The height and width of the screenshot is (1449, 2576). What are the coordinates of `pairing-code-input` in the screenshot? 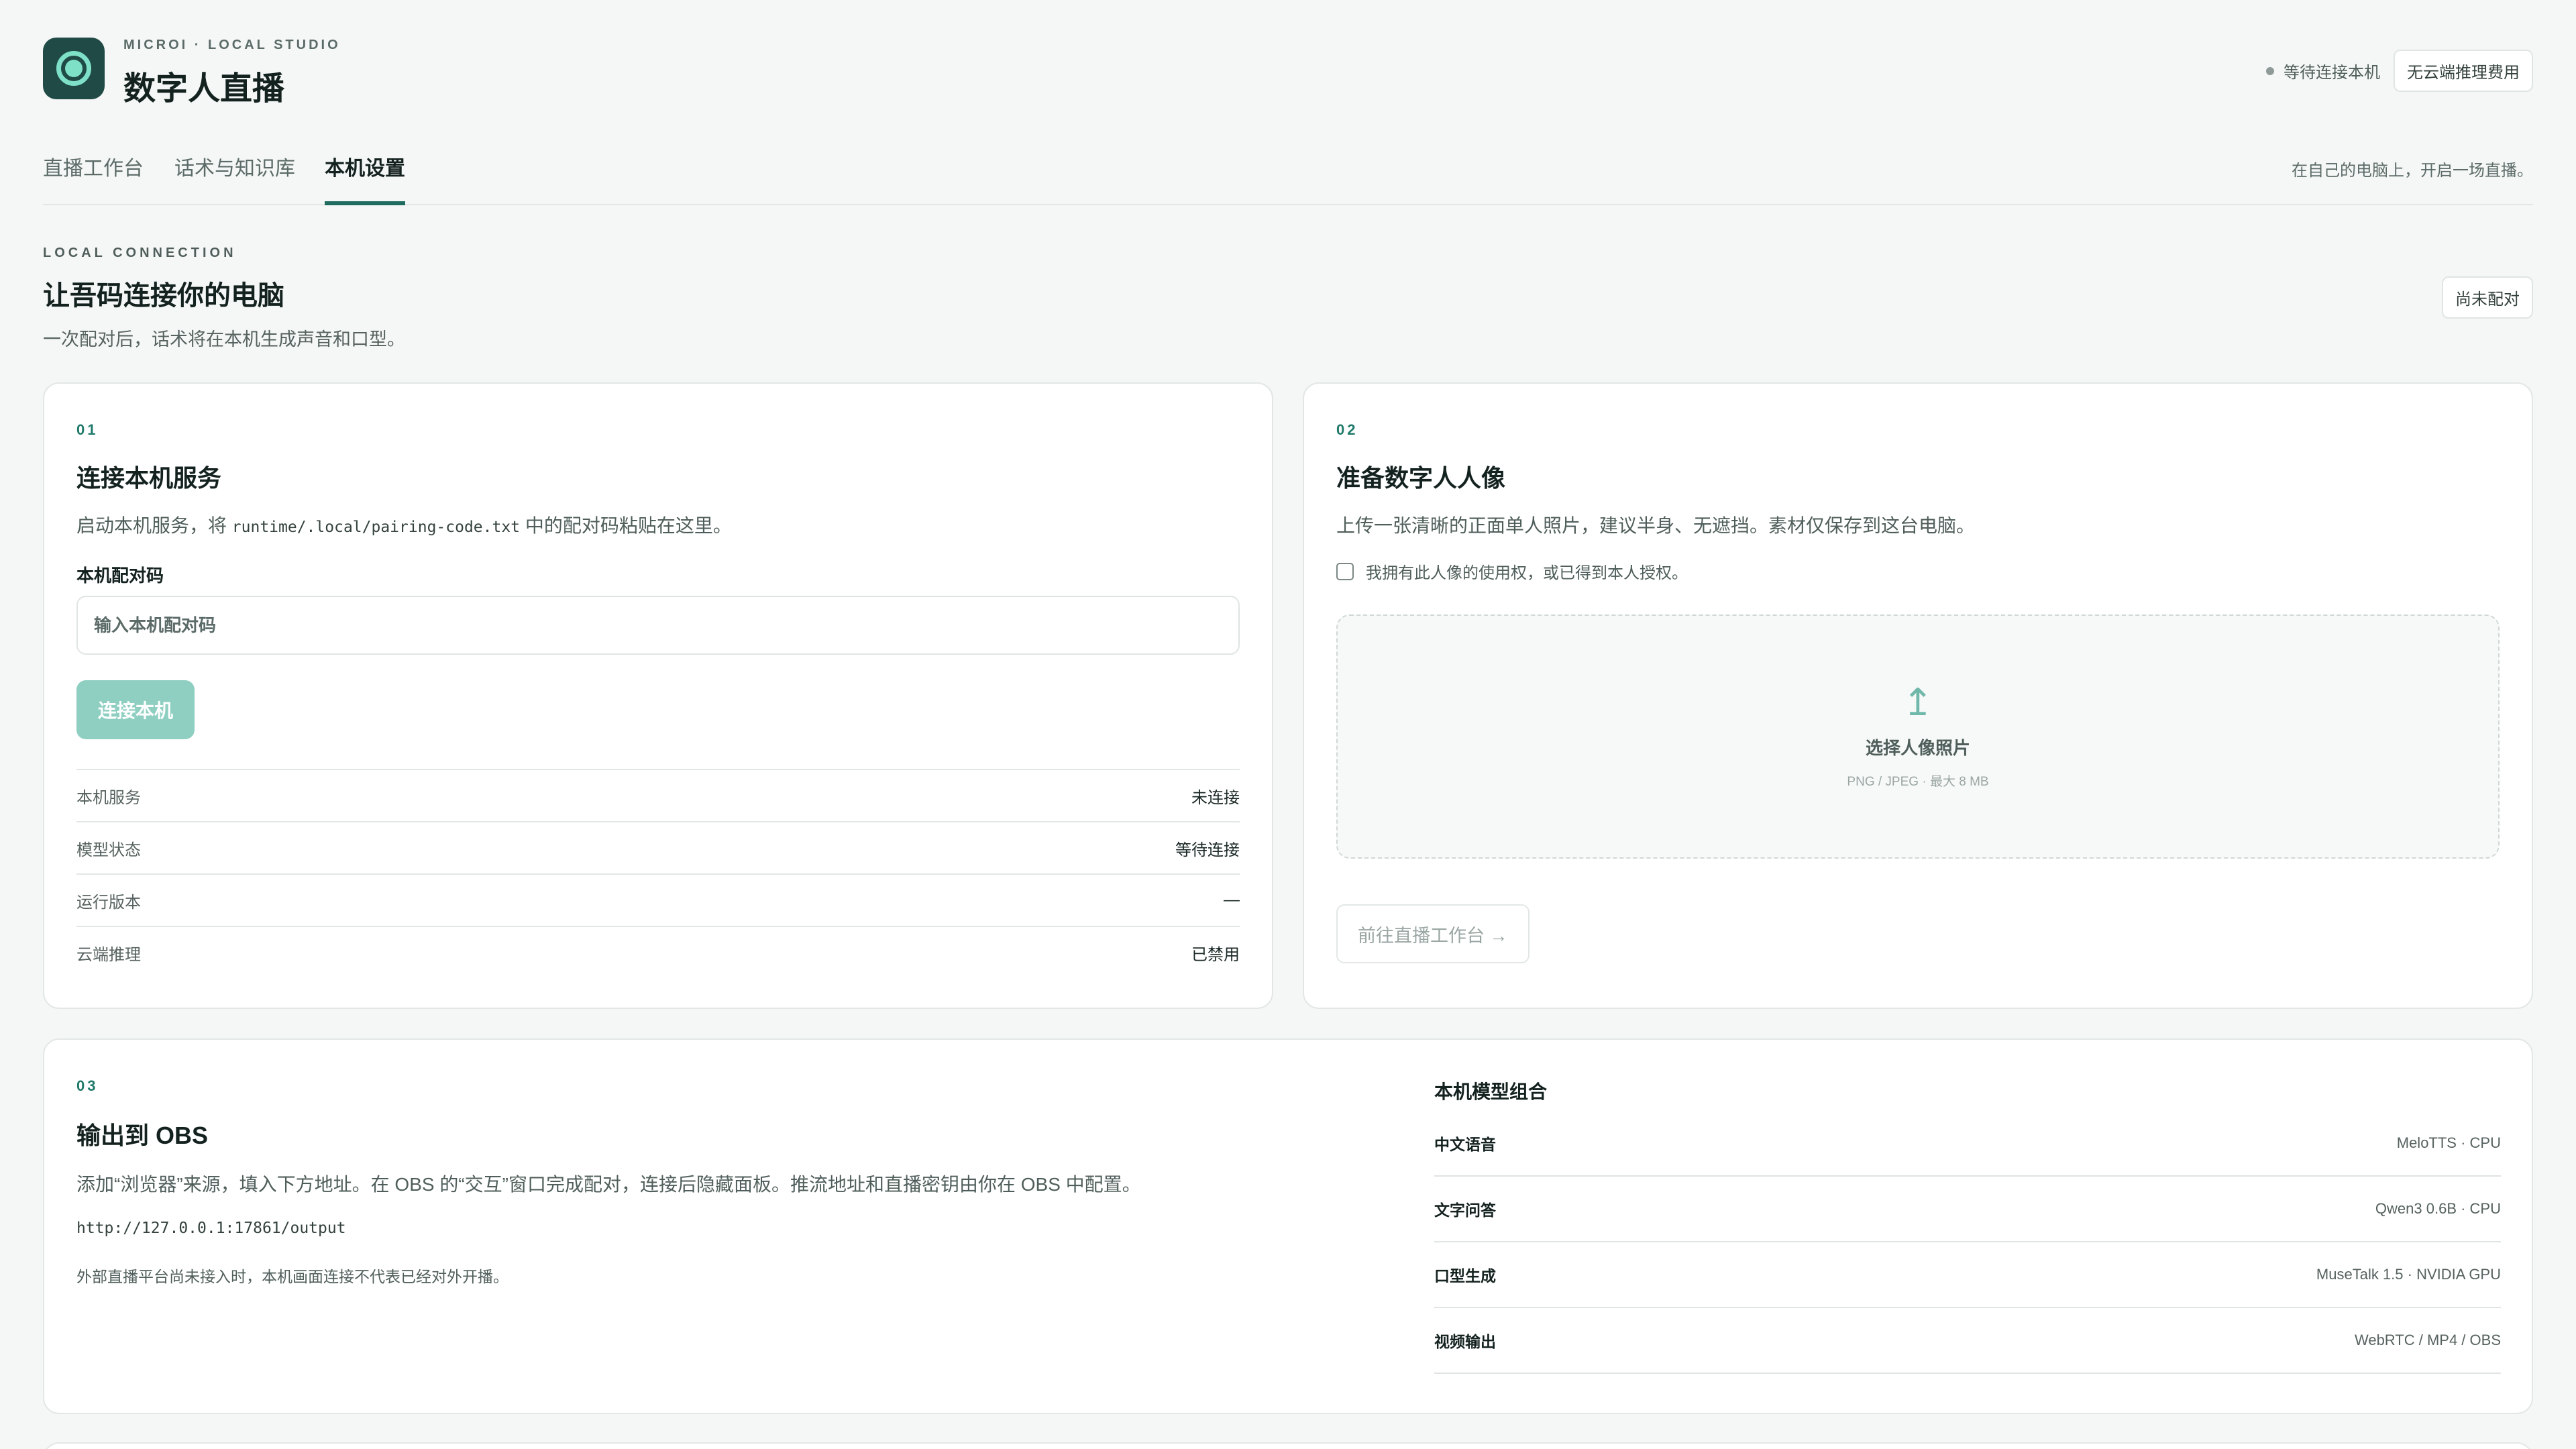 It's located at (658, 625).